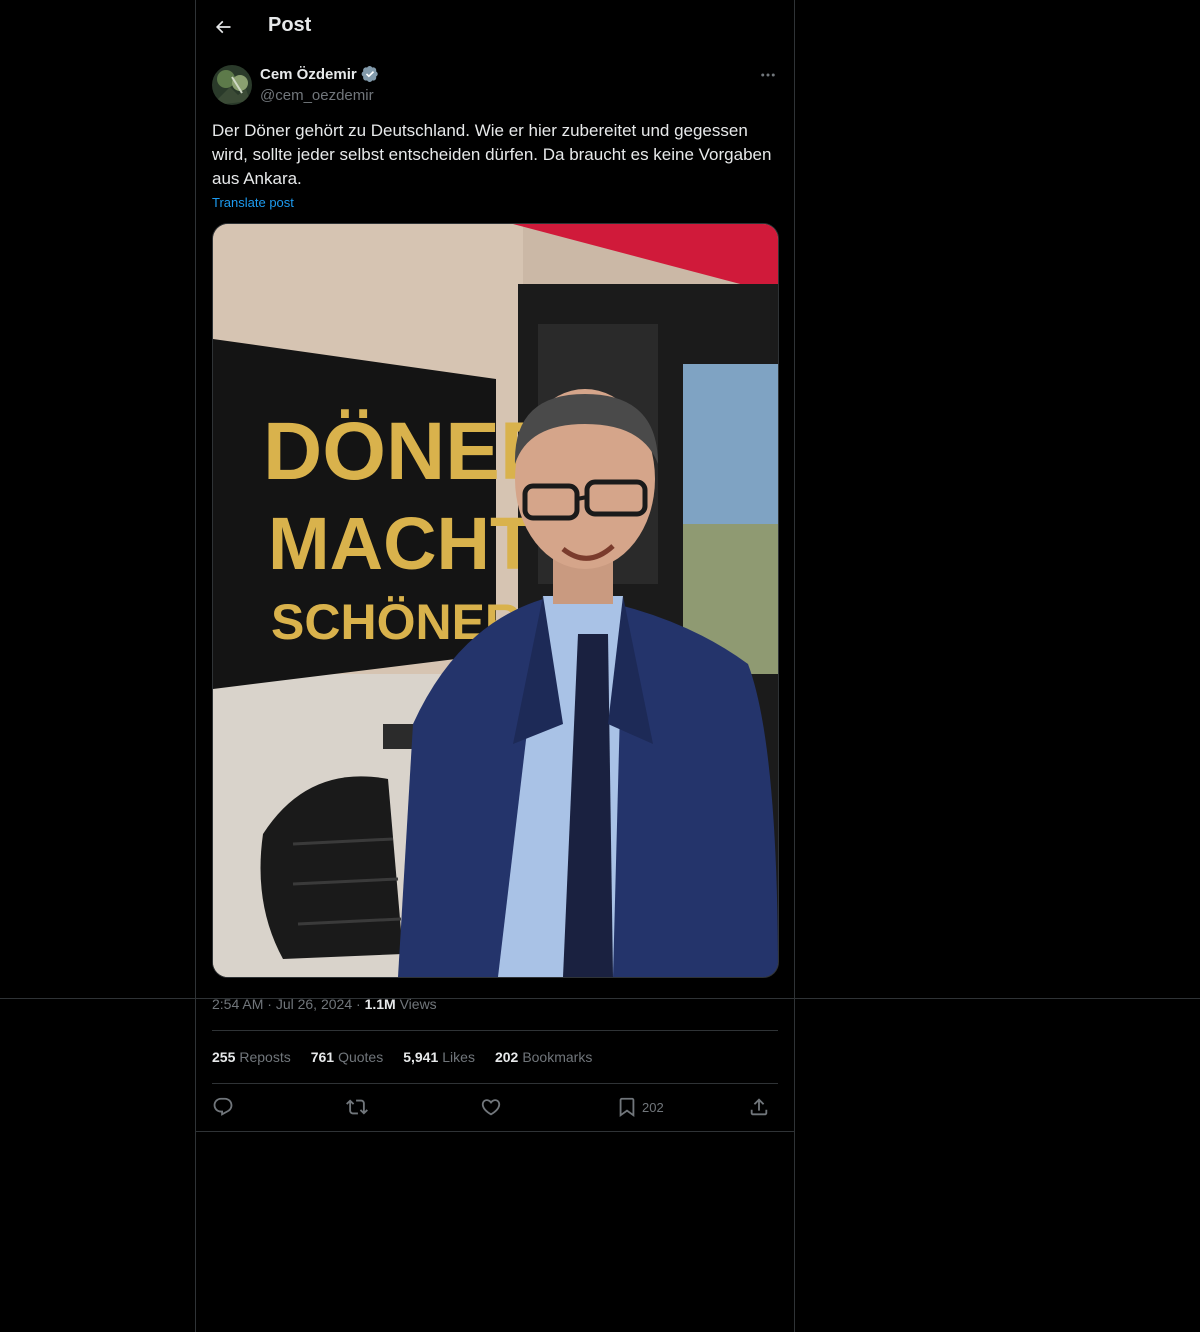 The height and width of the screenshot is (1332, 1200). I want to click on sign-line-2: MACHT, so click(401, 543).